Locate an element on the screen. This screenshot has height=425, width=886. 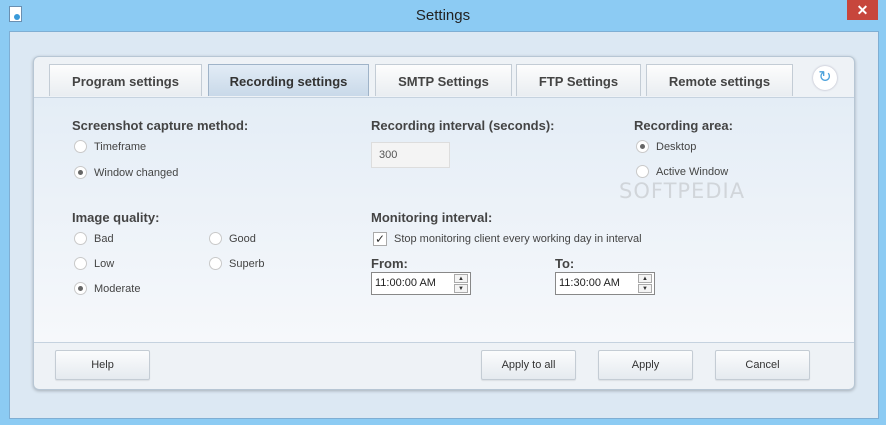
to-time-picker: 11:30:00 AM ▲ ▼ is located at coordinates (605, 283).